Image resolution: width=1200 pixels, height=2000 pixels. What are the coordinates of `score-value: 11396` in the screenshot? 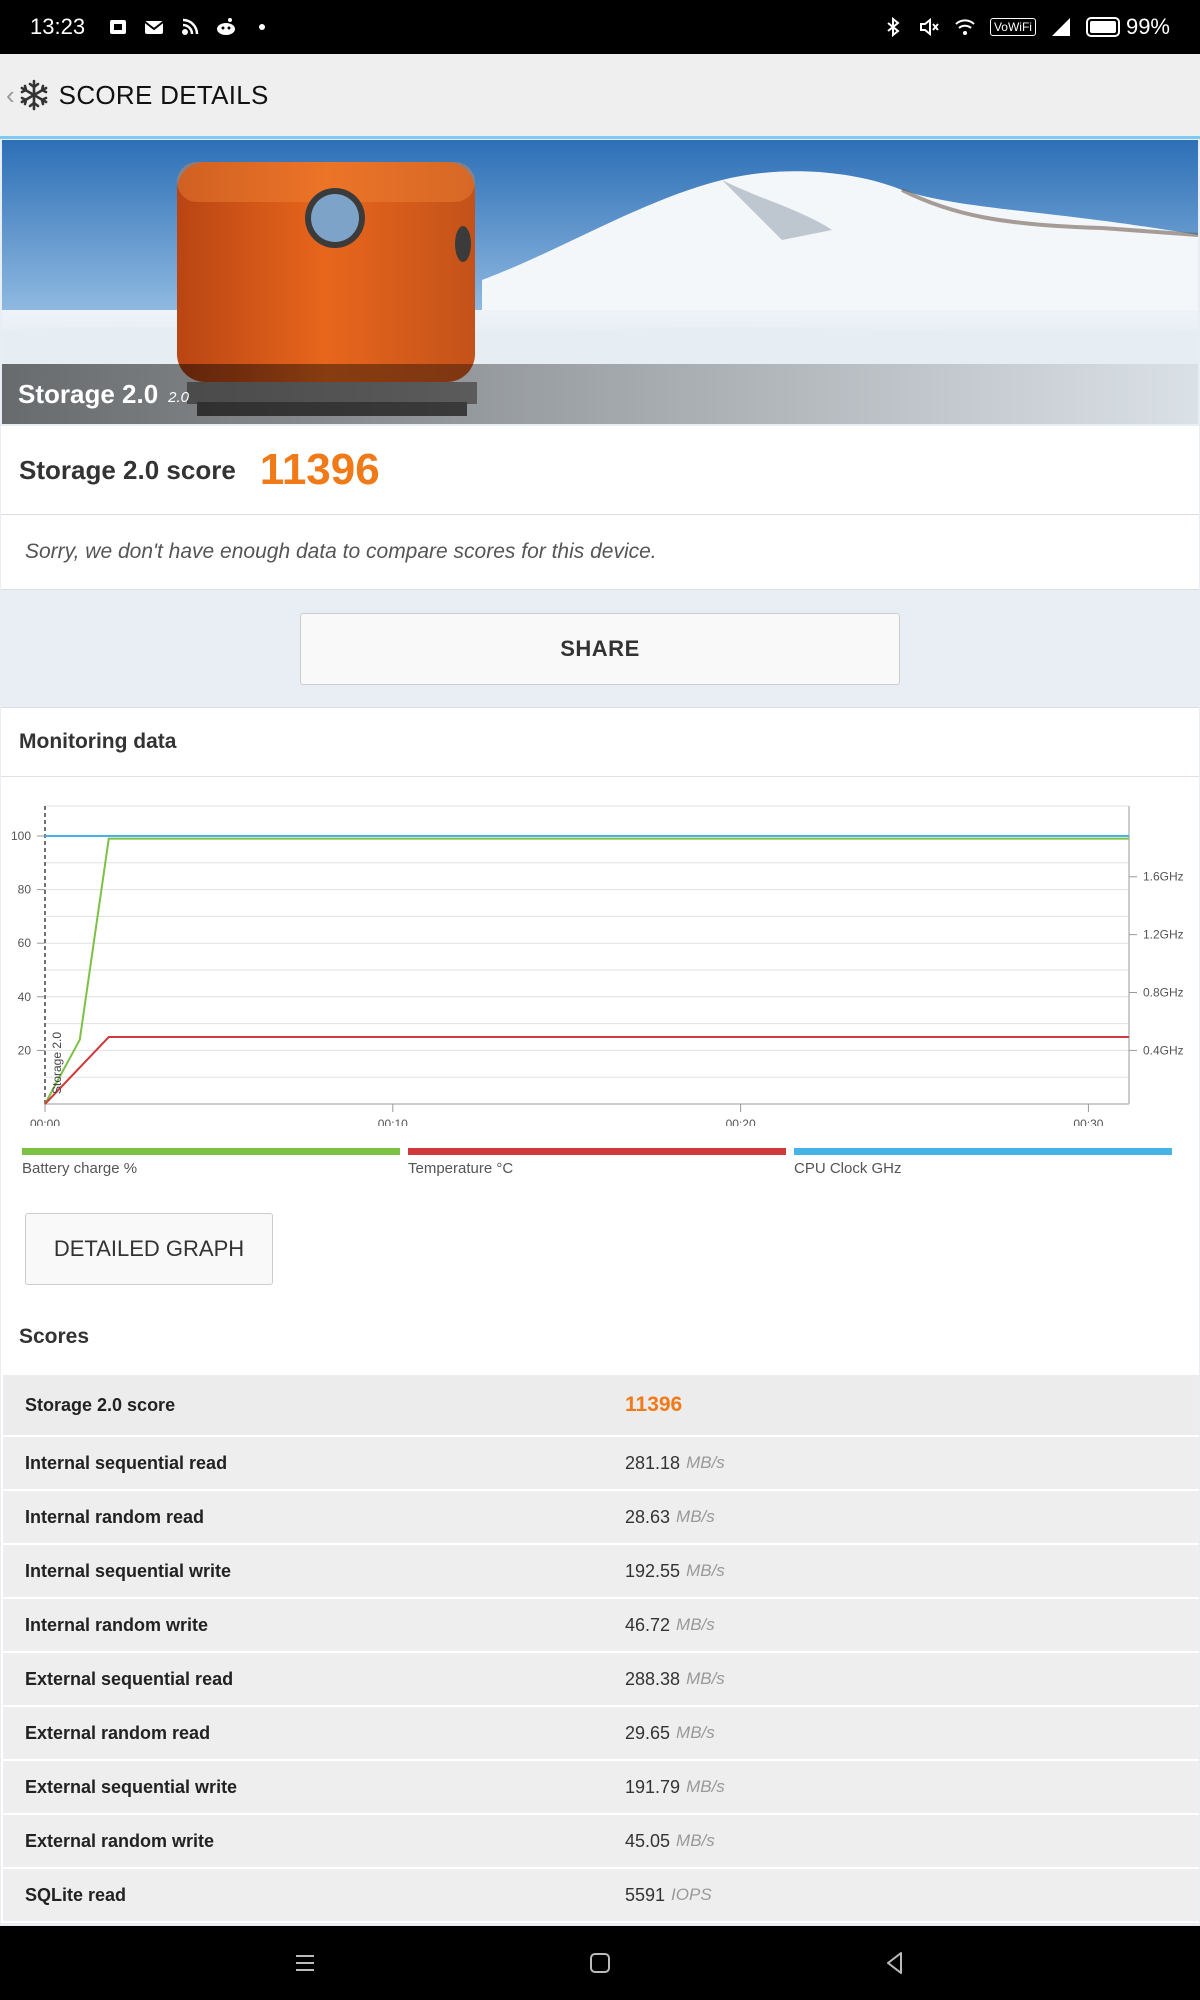 It's located at (319, 469).